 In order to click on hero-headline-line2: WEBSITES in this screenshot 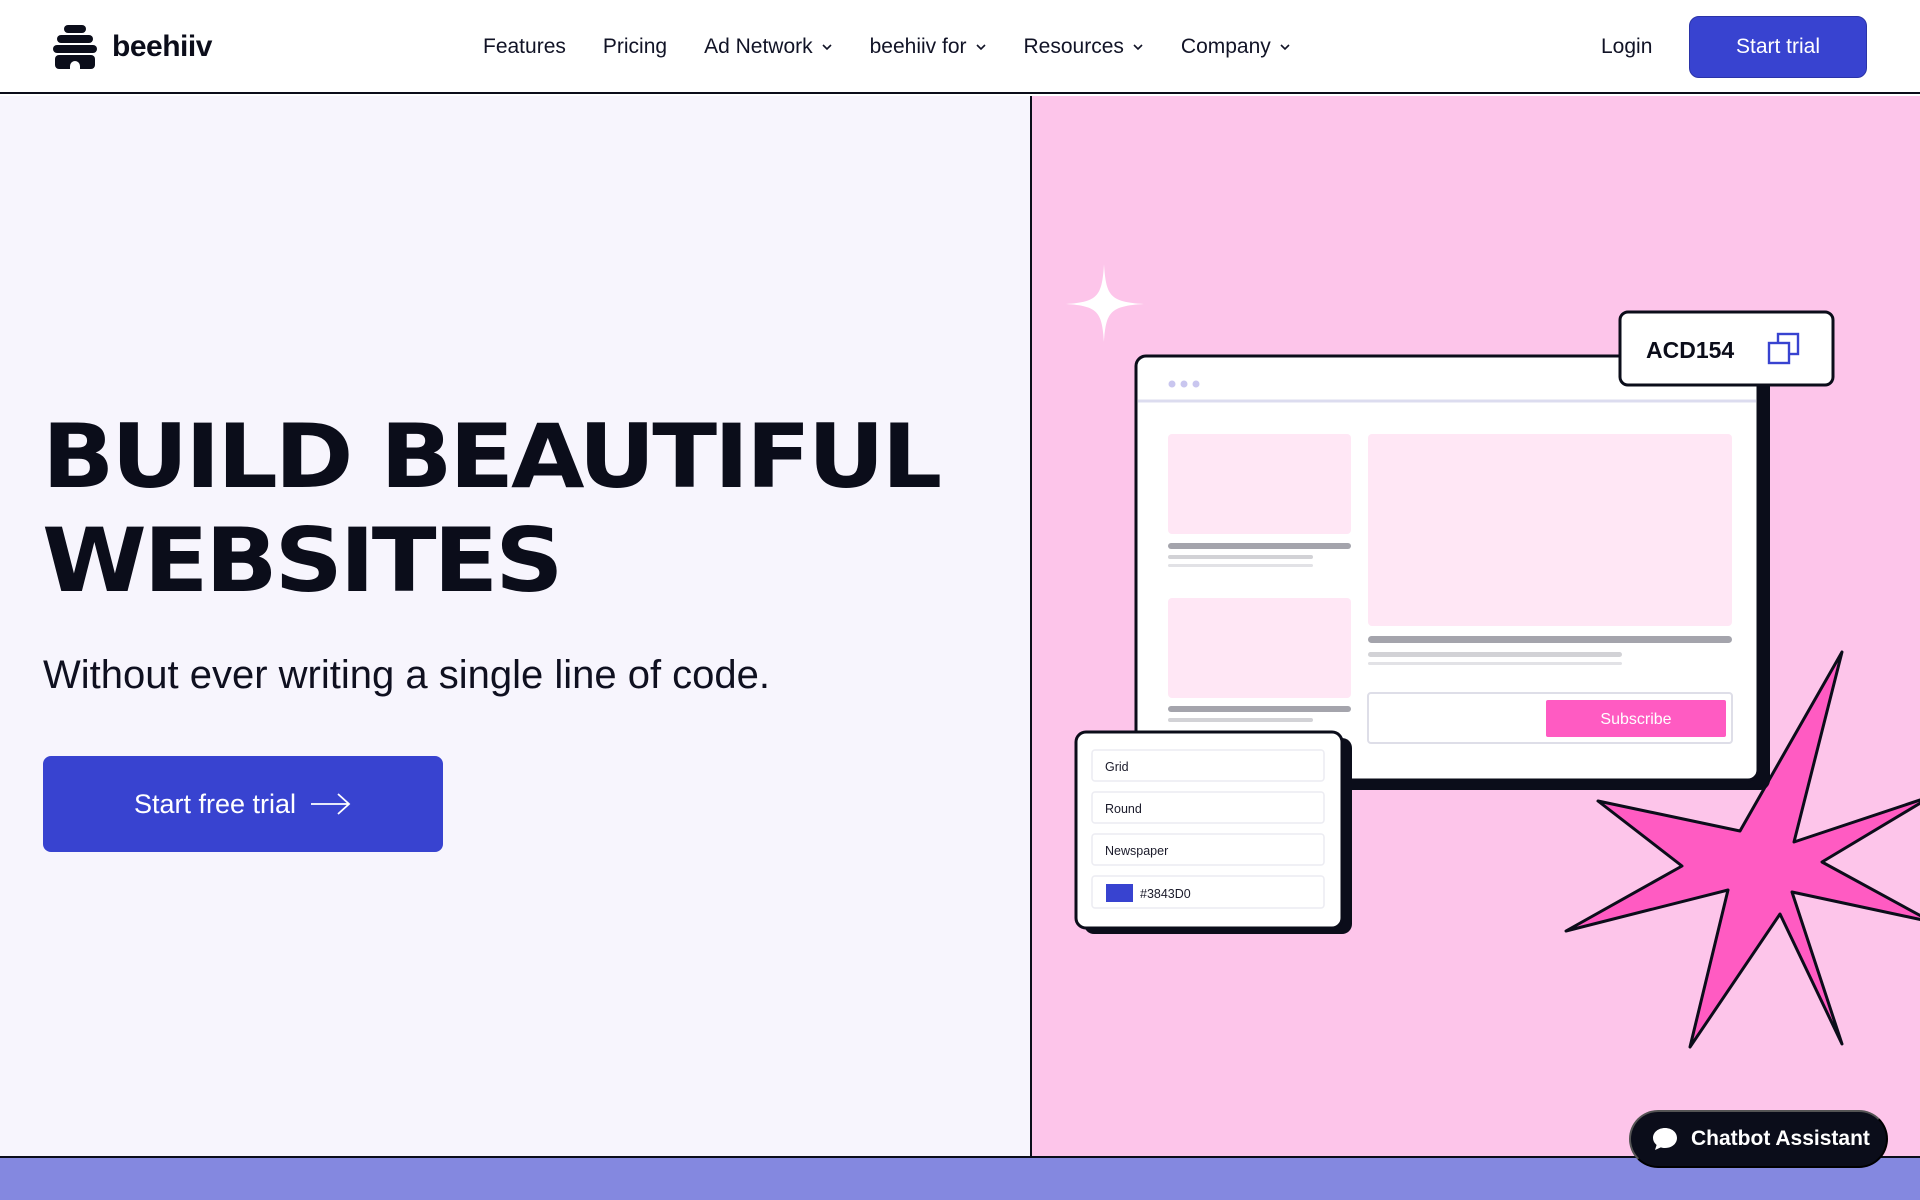, I will do `click(303, 560)`.